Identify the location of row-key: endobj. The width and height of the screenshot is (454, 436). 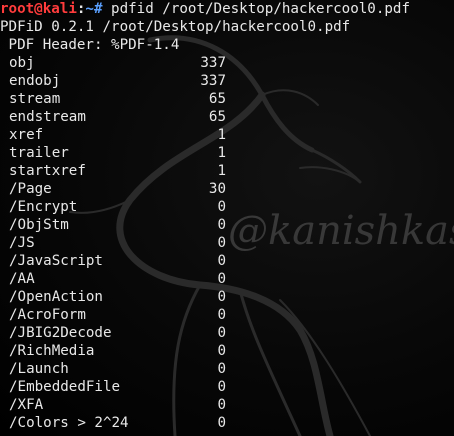
(35, 81).